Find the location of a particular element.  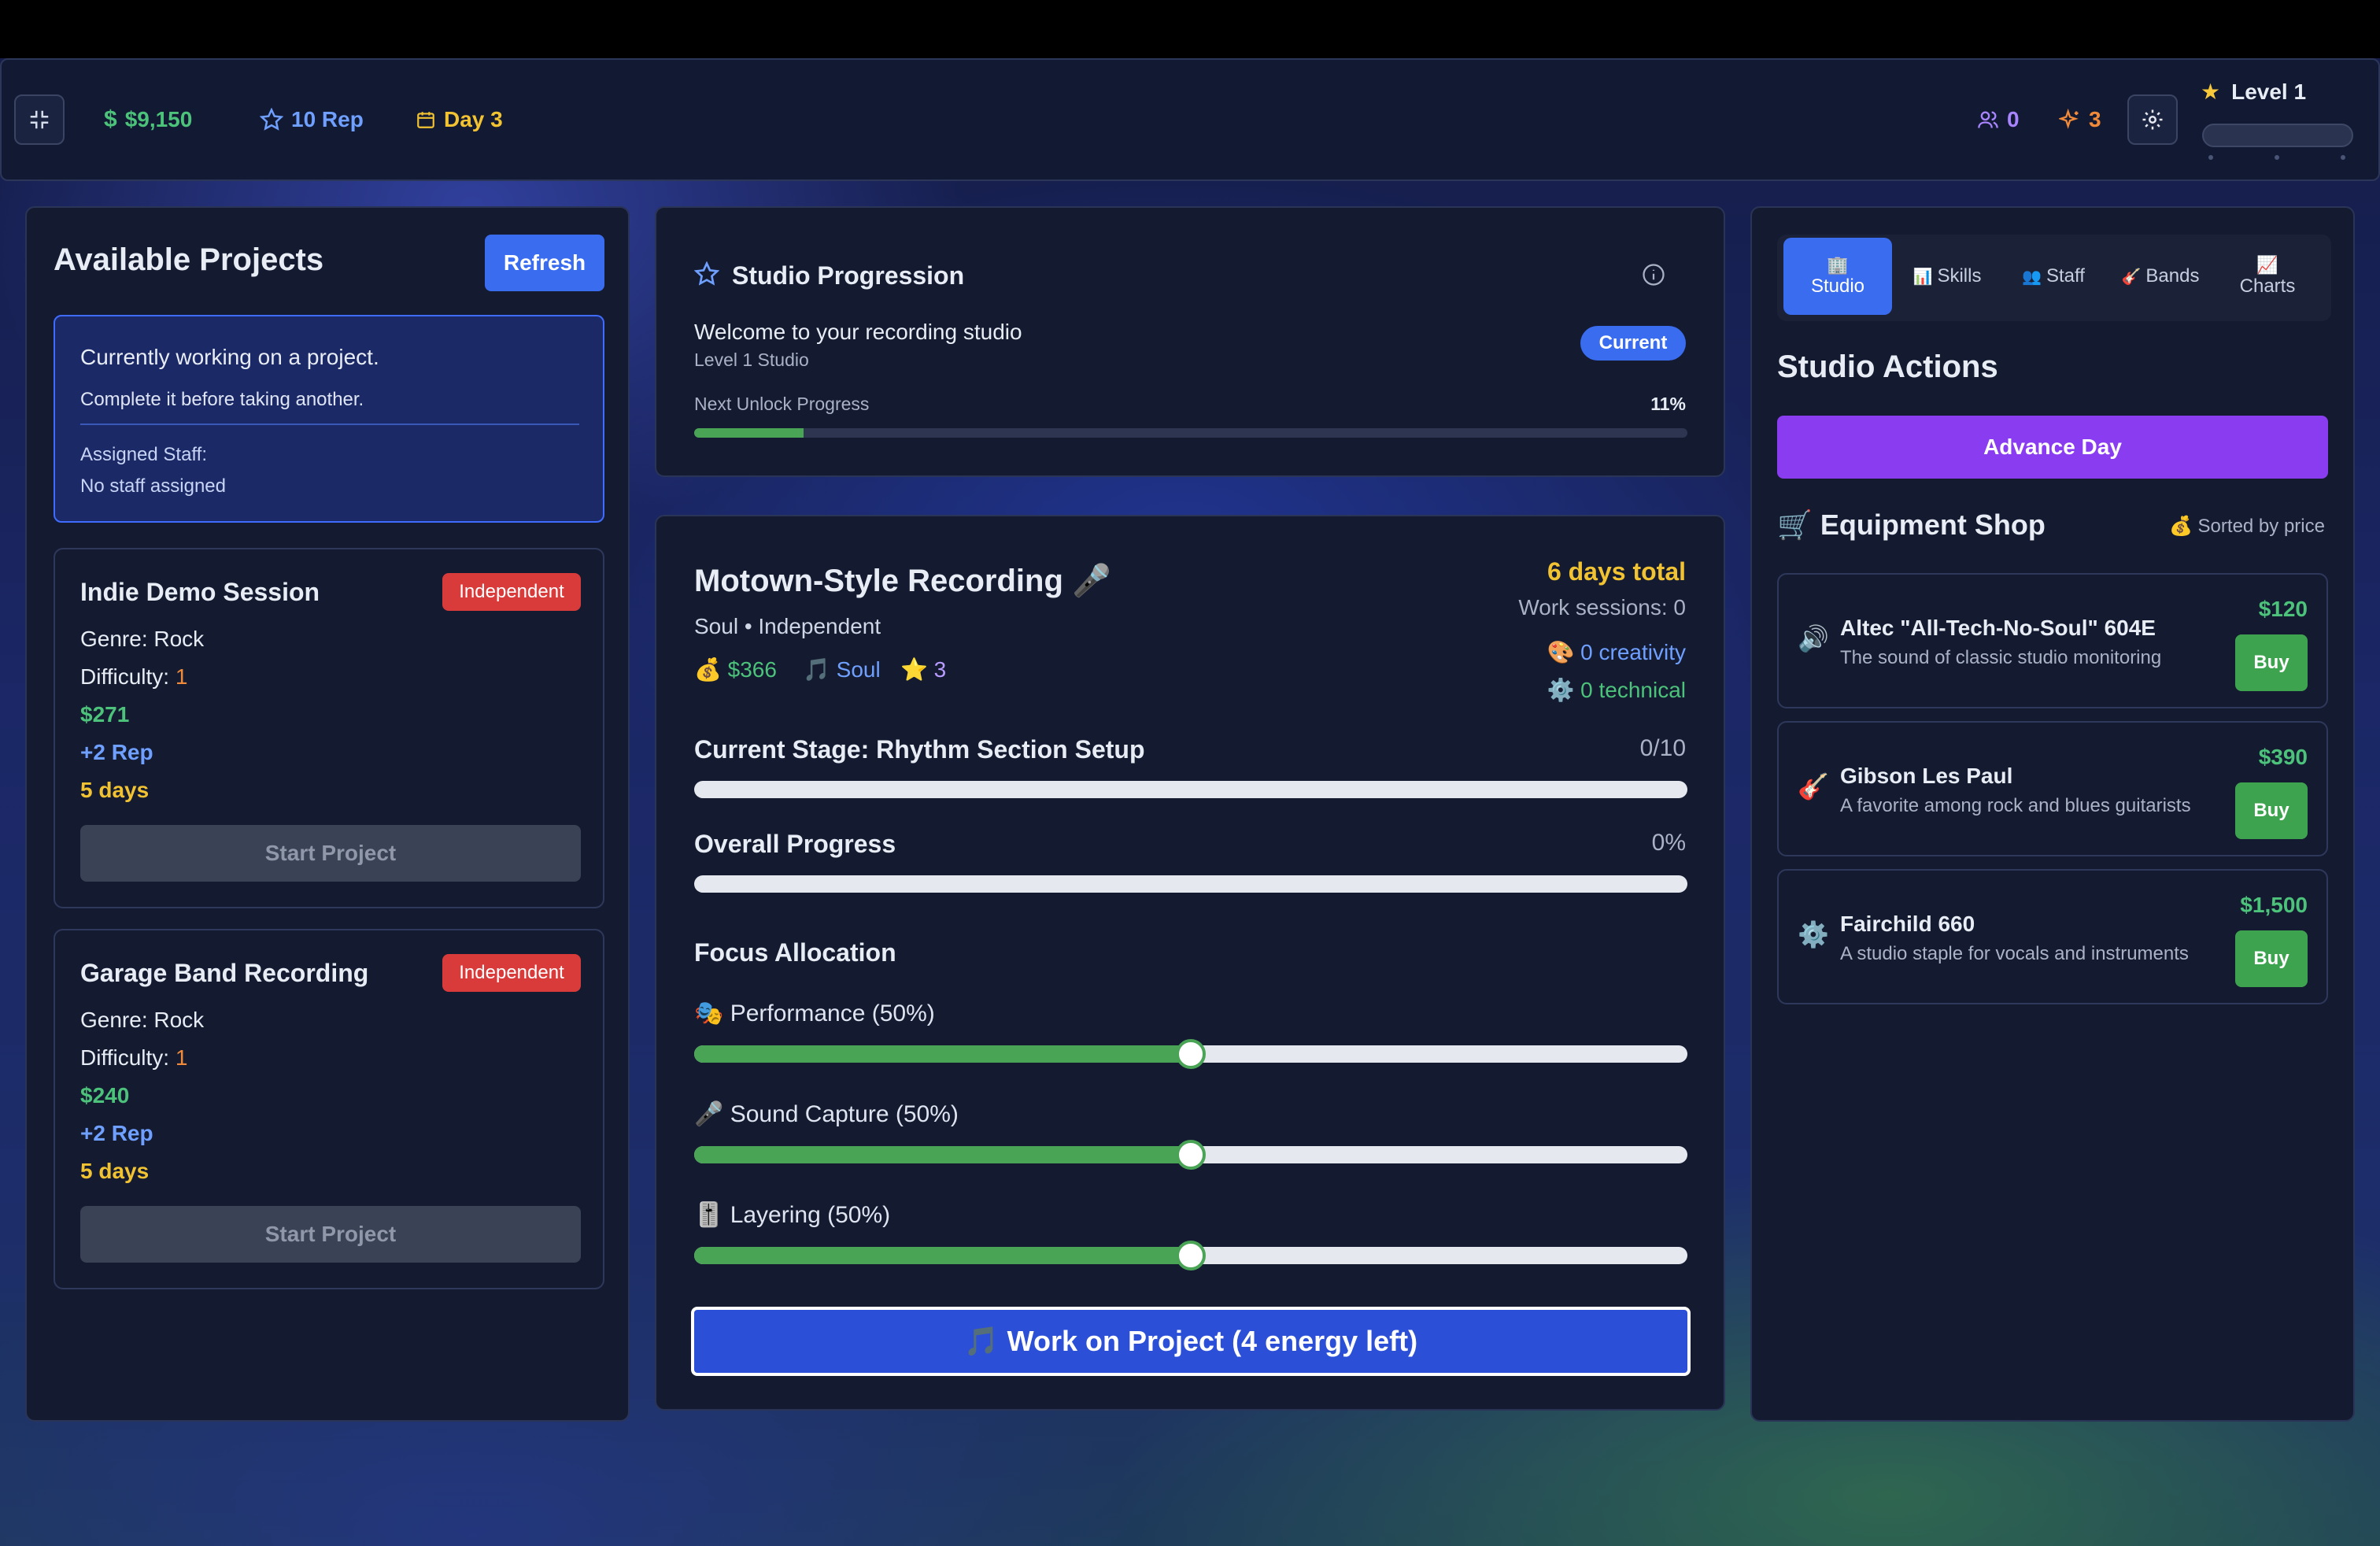

window-top-bar is located at coordinates (1190, 29).